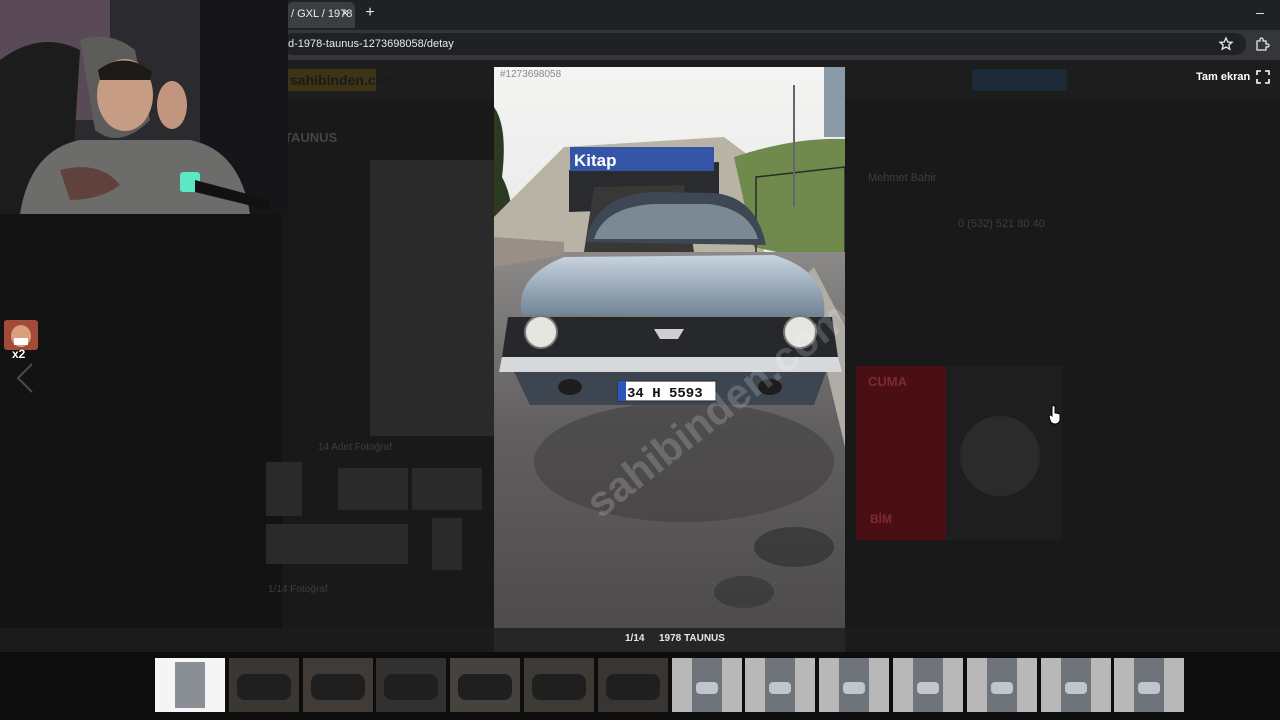 The height and width of the screenshot is (720, 1280). Describe the element at coordinates (692, 638) in the screenshot. I see `photo-caption-title: 1978 TAUNUS` at that location.